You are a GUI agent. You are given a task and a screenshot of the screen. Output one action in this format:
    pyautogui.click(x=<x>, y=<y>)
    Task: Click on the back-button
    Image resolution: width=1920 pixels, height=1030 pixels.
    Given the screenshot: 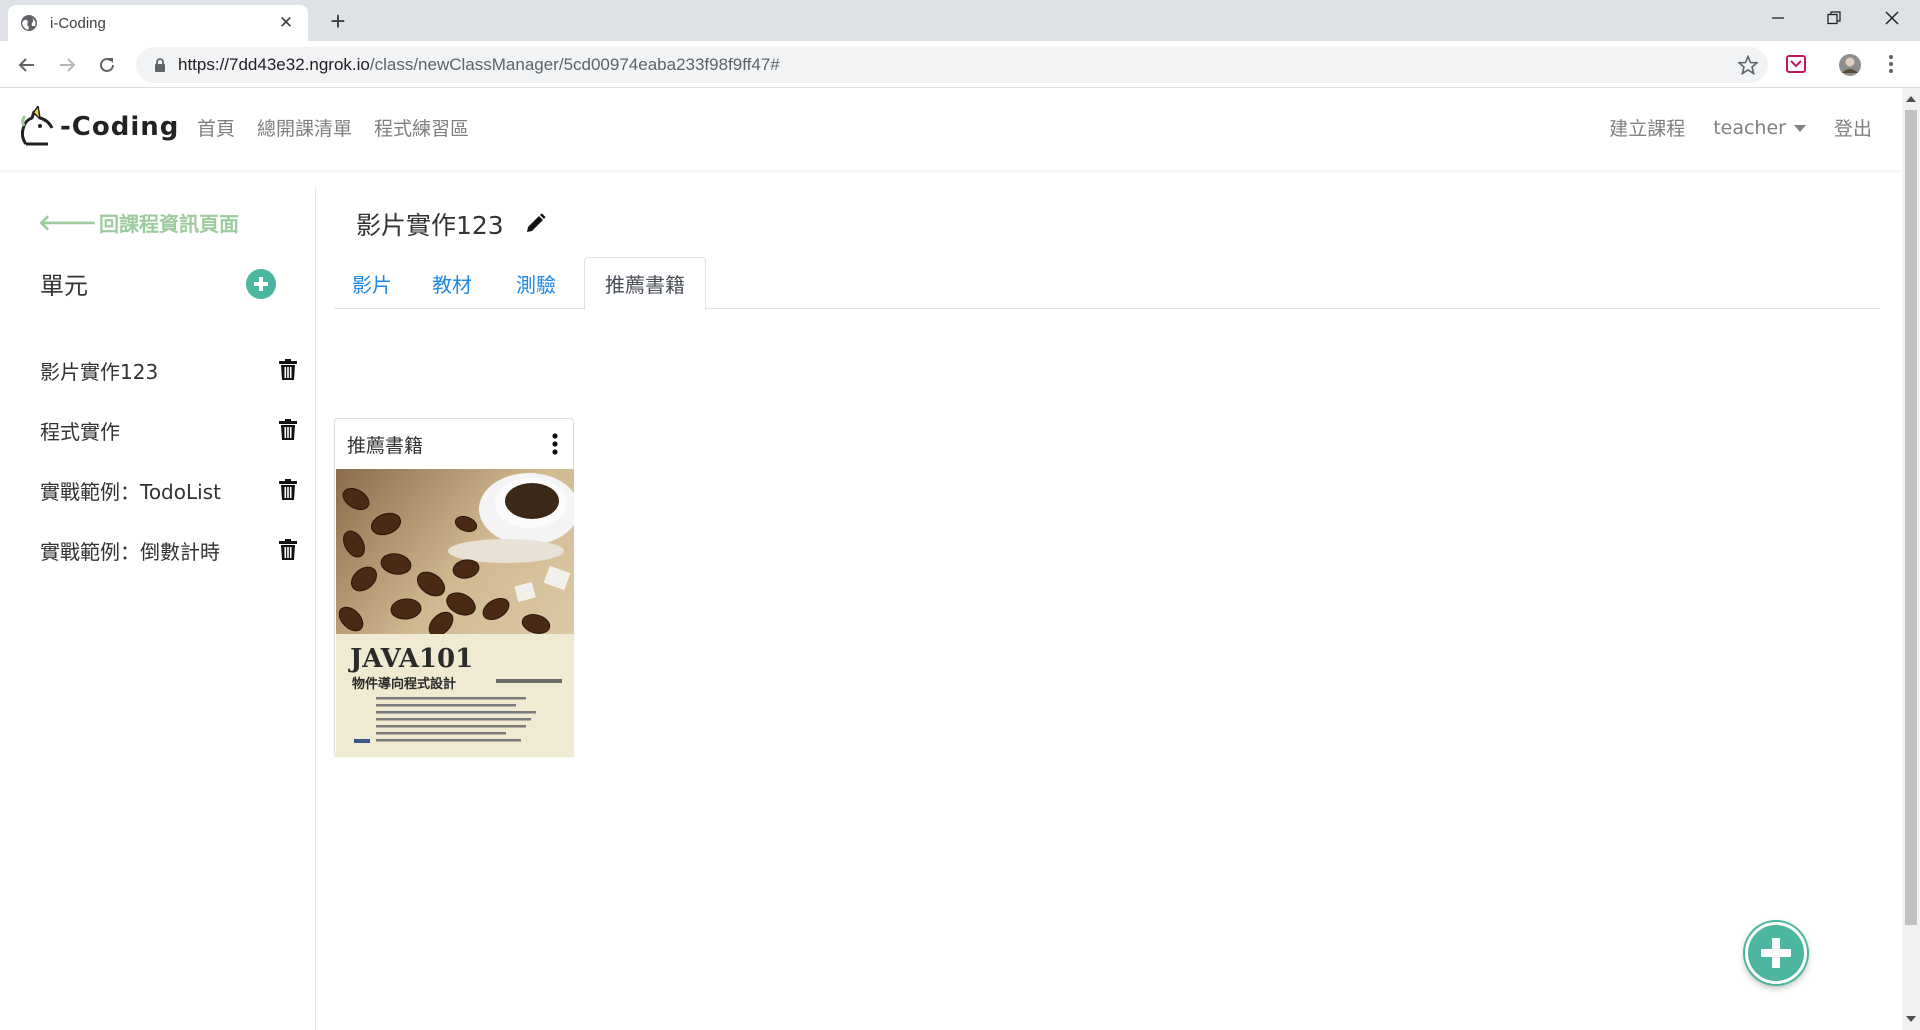 What is the action you would take?
    pyautogui.click(x=27, y=65)
    